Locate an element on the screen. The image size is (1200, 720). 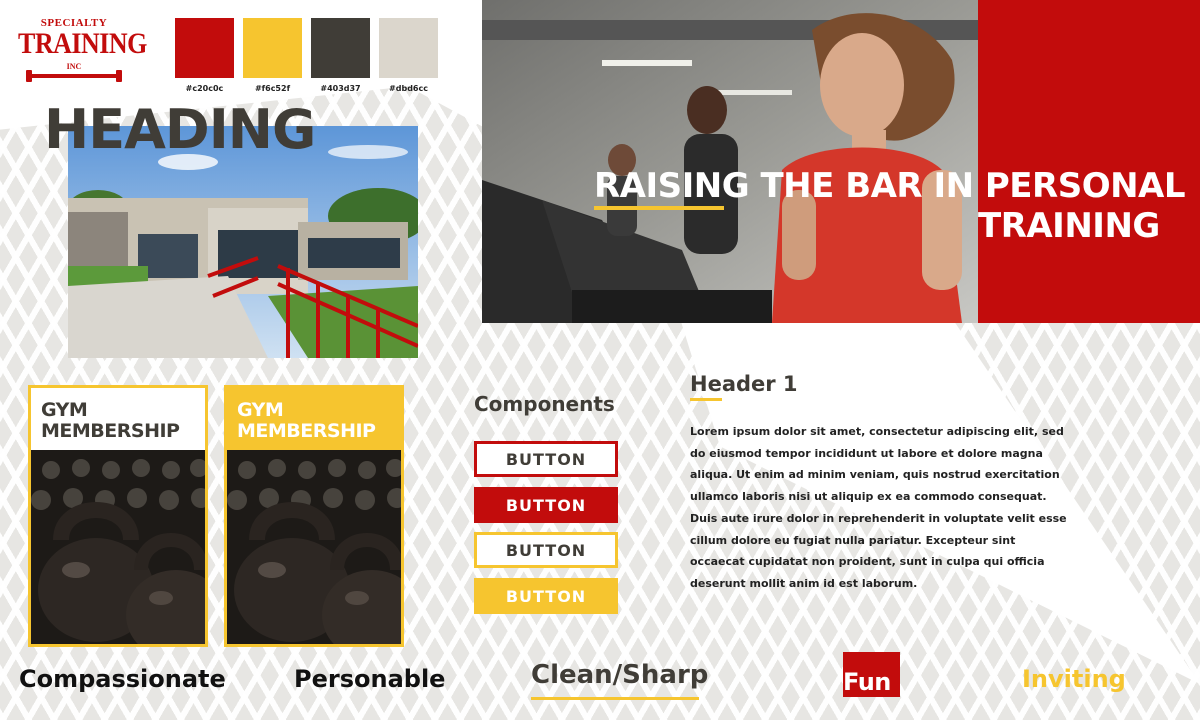
keyword-compassionate: Compassionate is located at coordinates (122, 679).